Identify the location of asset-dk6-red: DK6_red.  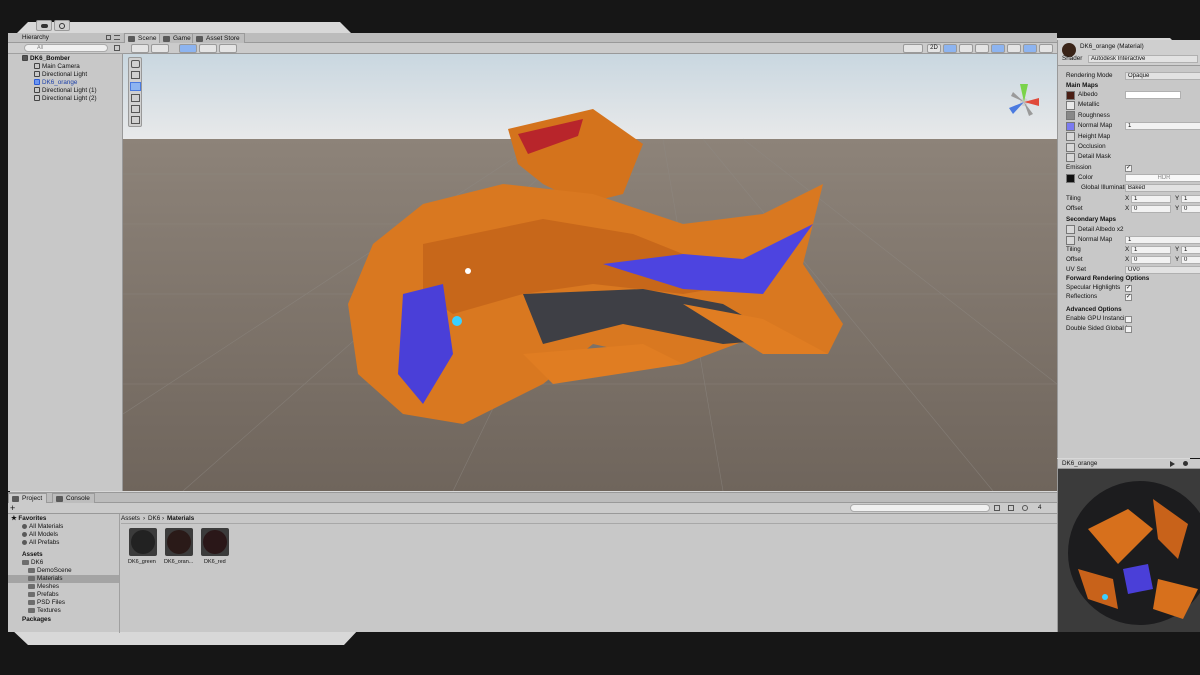
(215, 548).